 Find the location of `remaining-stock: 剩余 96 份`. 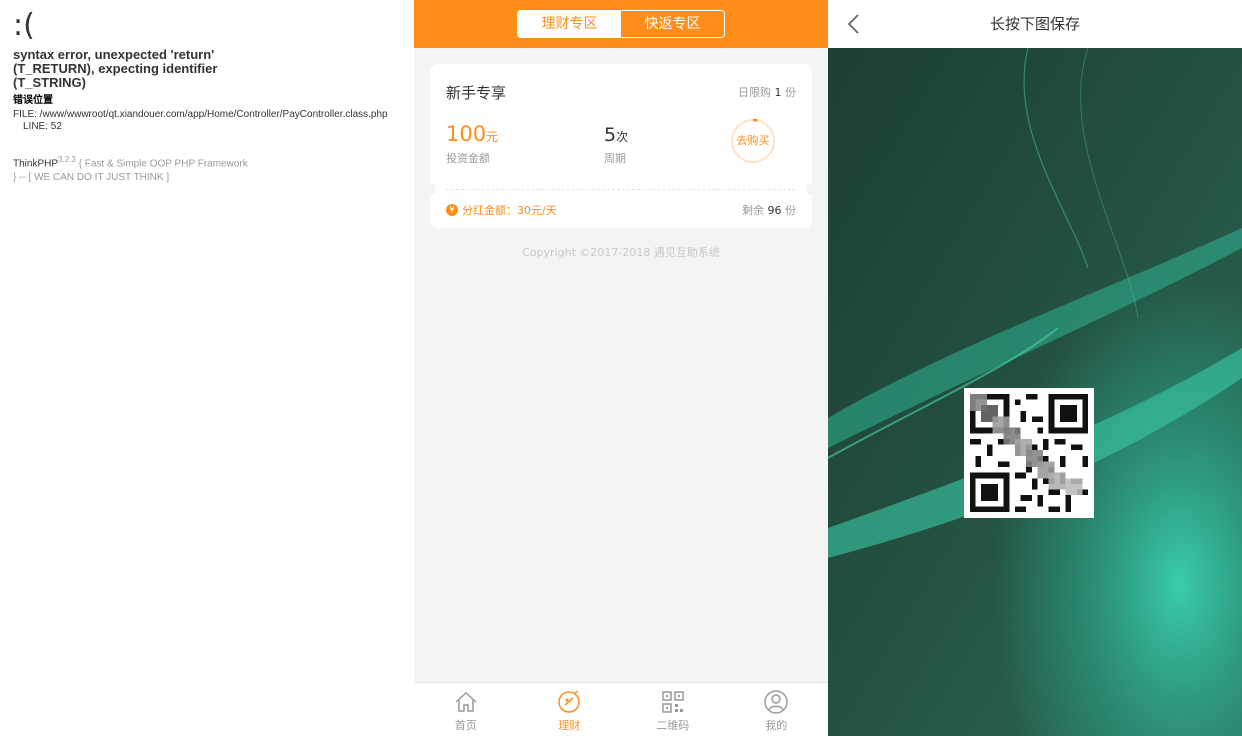

remaining-stock: 剩余 96 份 is located at coordinates (769, 210).